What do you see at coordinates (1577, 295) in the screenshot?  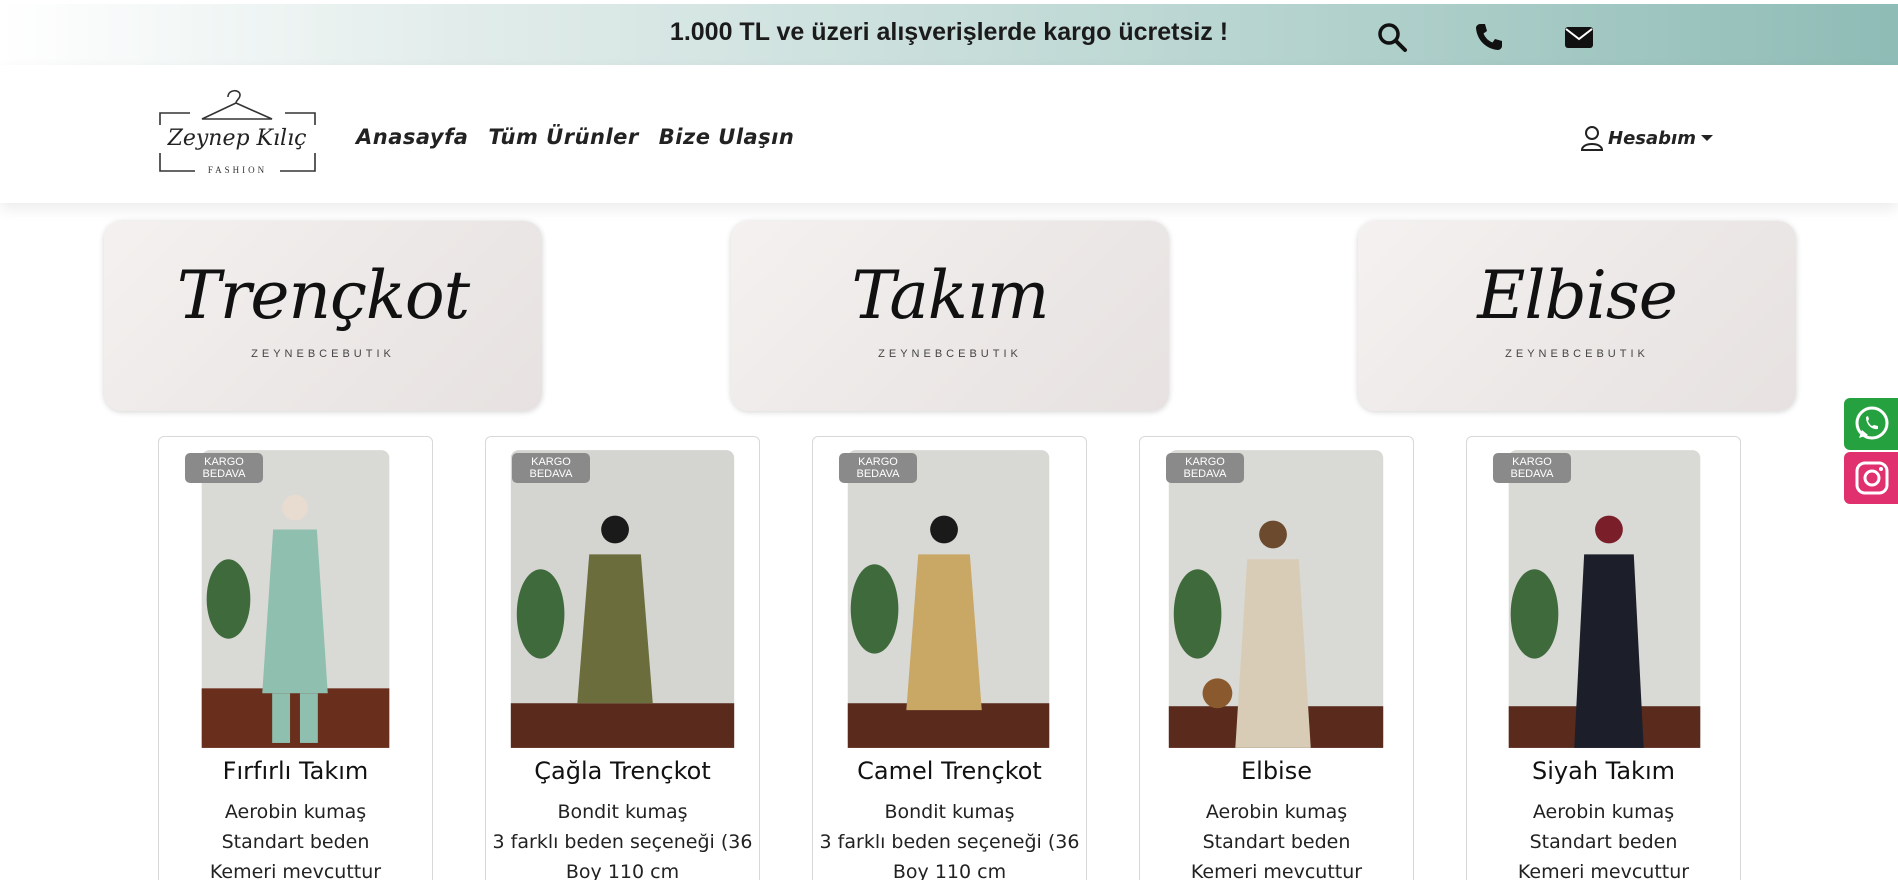 I see `banner-title: Elbise` at bounding box center [1577, 295].